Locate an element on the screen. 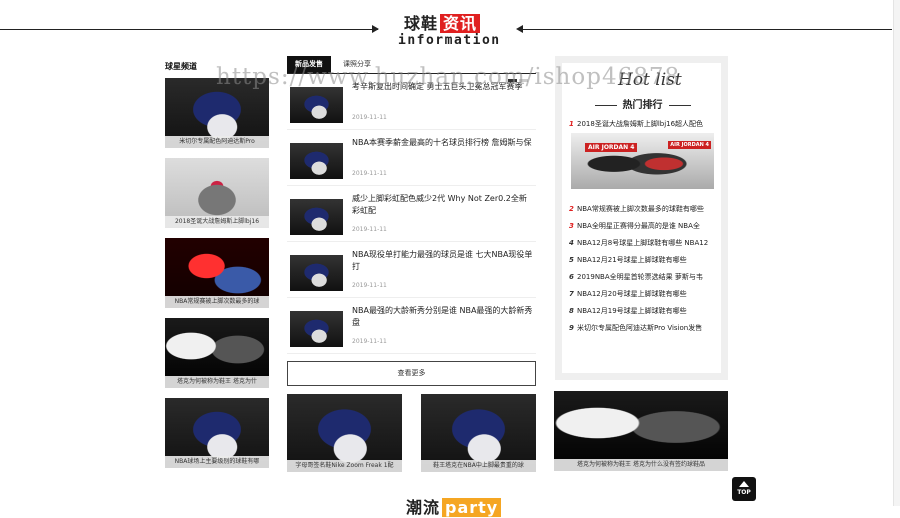  news-title: NBA本赛季薪金最高的十名球员排行榜 詹姆斯与保 is located at coordinates (443, 143).